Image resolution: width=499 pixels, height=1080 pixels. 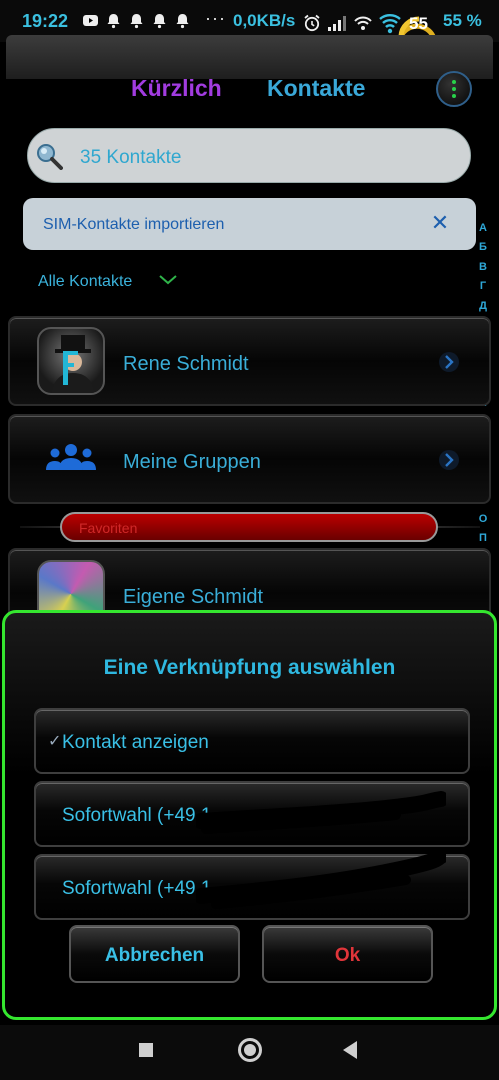 What do you see at coordinates (249, 155) in the screenshot?
I see `search-bar: 35 Kontakte` at bounding box center [249, 155].